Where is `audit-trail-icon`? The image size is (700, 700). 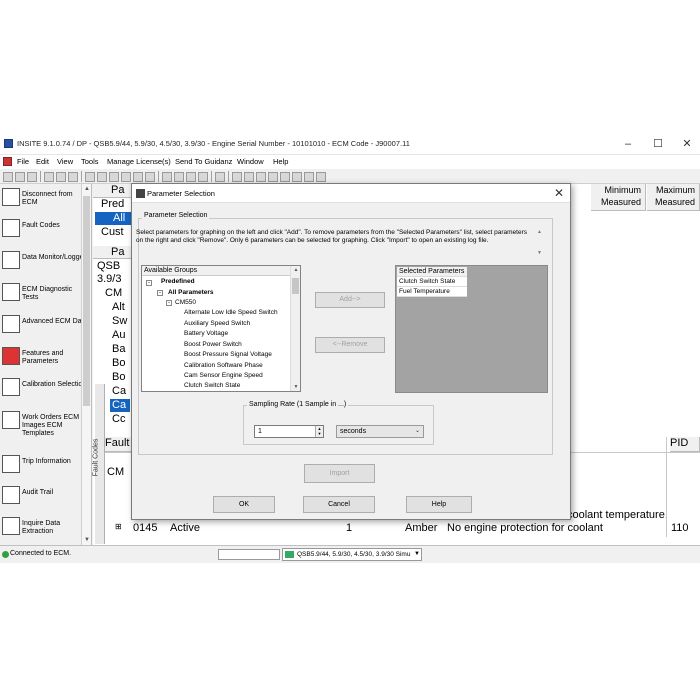 audit-trail-icon is located at coordinates (11, 495).